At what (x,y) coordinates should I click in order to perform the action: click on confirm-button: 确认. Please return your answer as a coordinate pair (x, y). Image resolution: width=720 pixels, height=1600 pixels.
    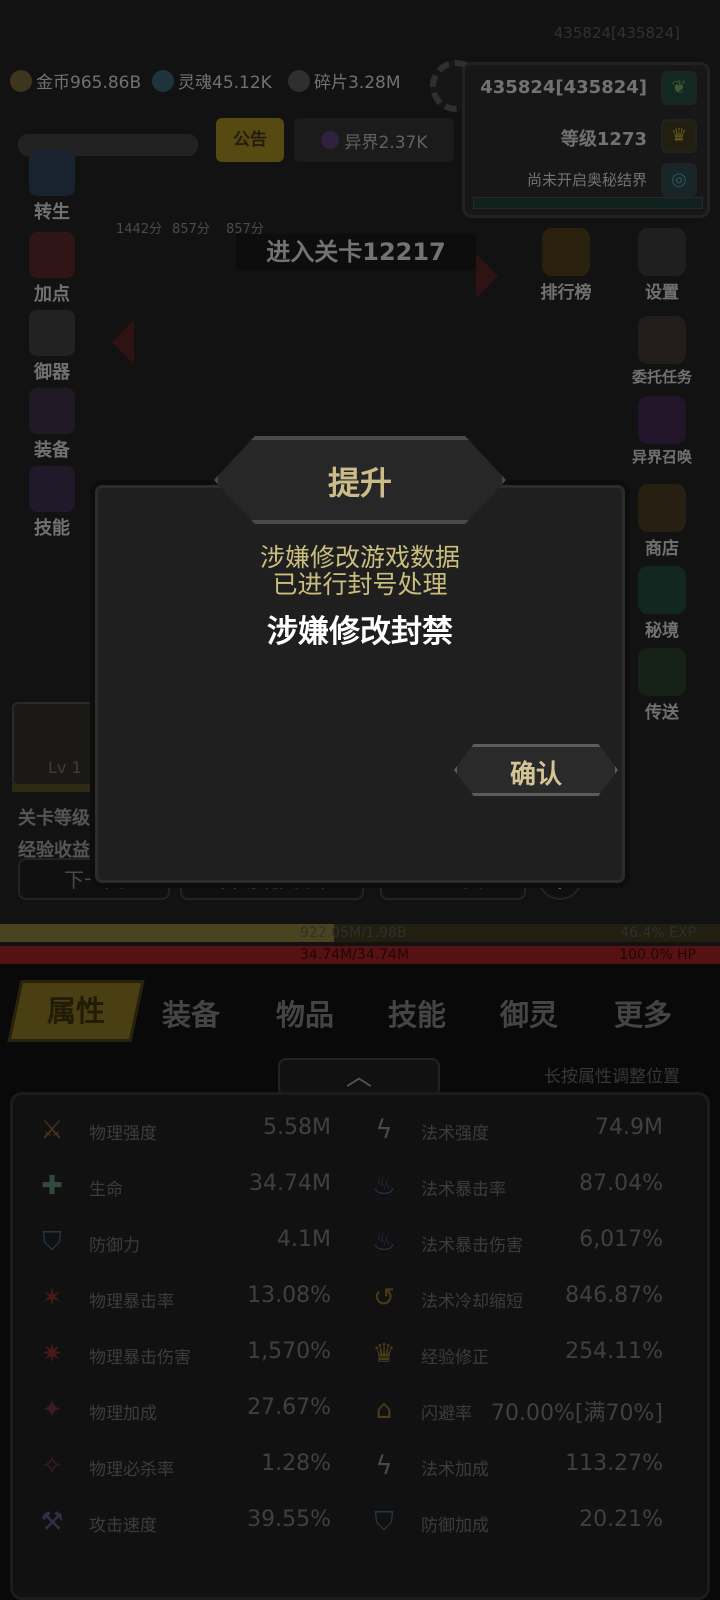
    Looking at the image, I should click on (536, 770).